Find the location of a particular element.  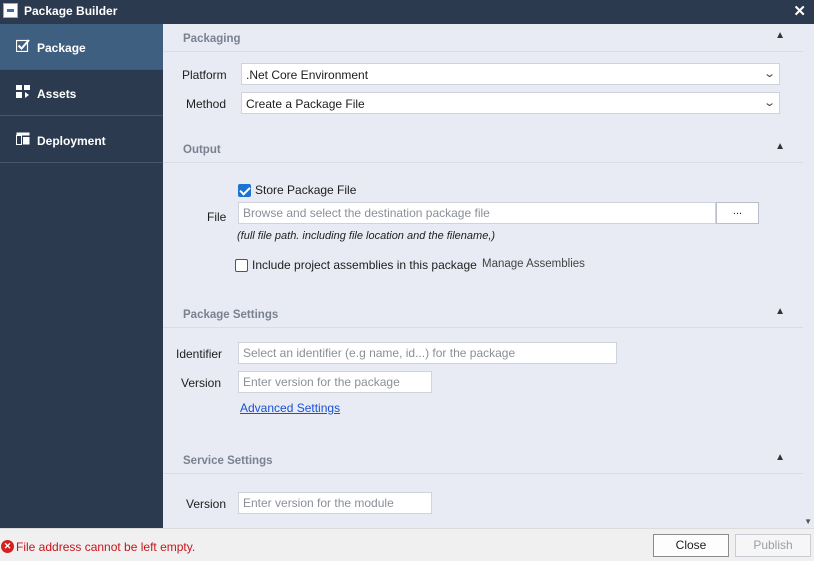

package-builder-icon is located at coordinates (10, 10).